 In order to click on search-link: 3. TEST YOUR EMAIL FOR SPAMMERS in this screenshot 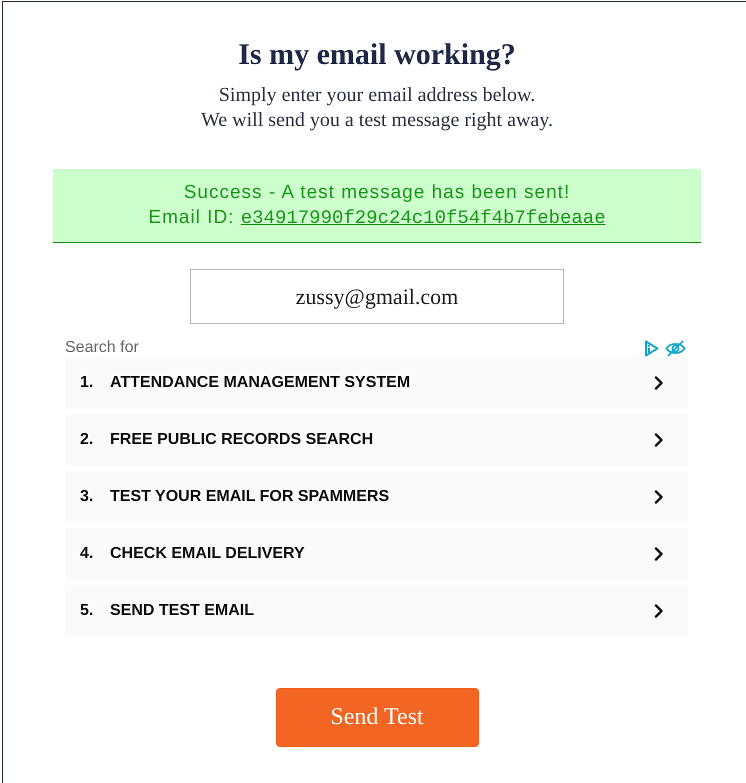, I will do `click(376, 497)`.